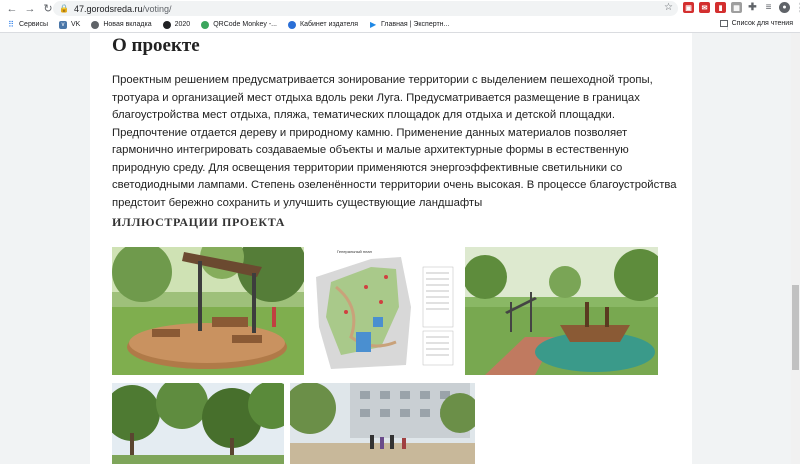  Describe the element at coordinates (704, 7) in the screenshot. I see `extension-mail-icon: ✉` at that location.